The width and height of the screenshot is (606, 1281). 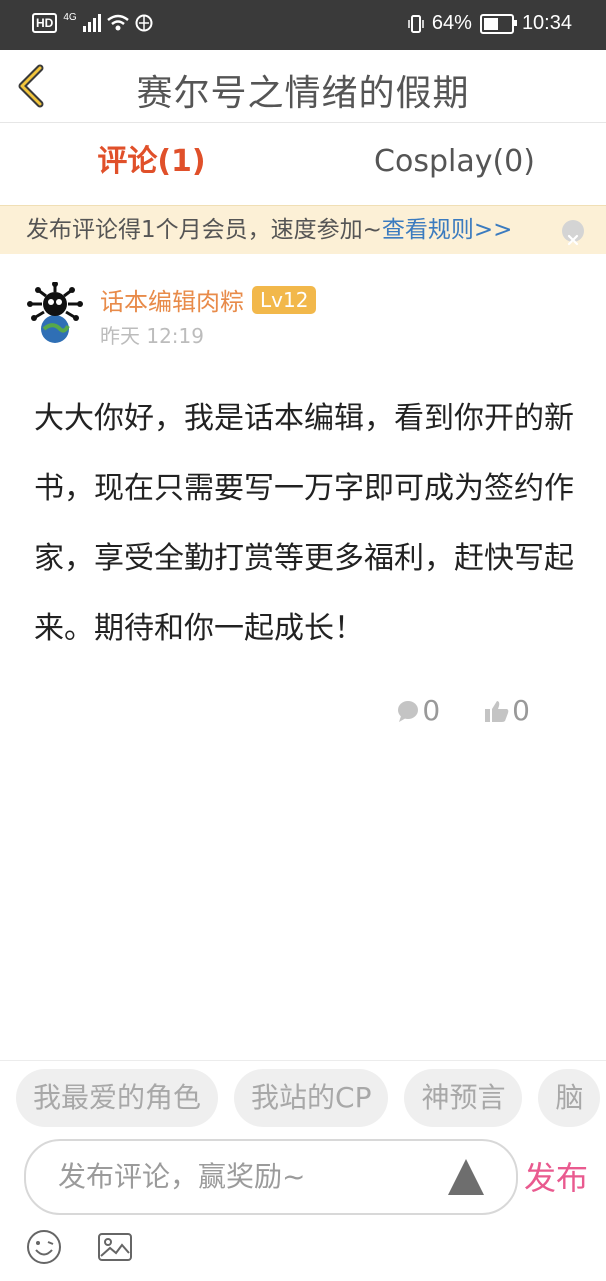 What do you see at coordinates (45, 23) in the screenshot?
I see `hd-indicator: HD` at bounding box center [45, 23].